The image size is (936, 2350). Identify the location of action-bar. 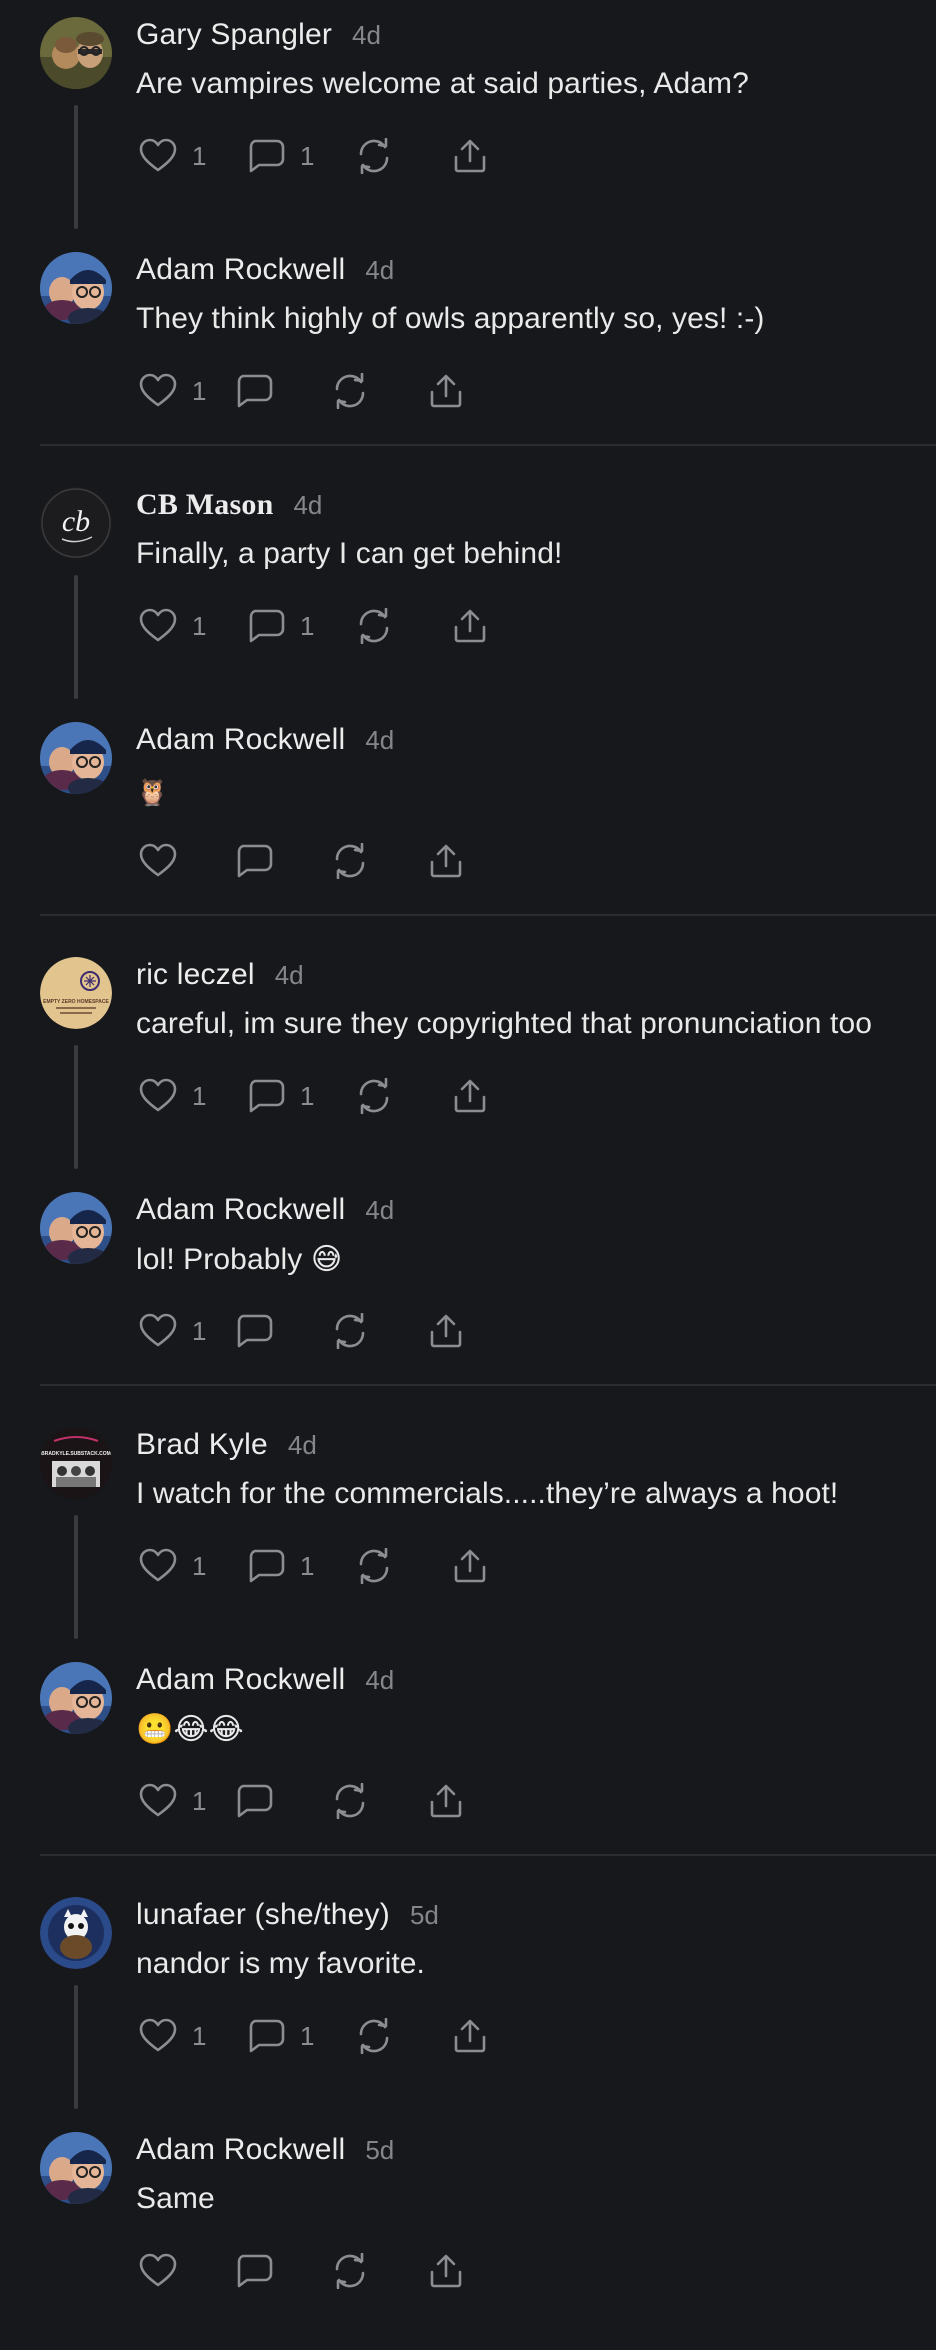
(310, 2271).